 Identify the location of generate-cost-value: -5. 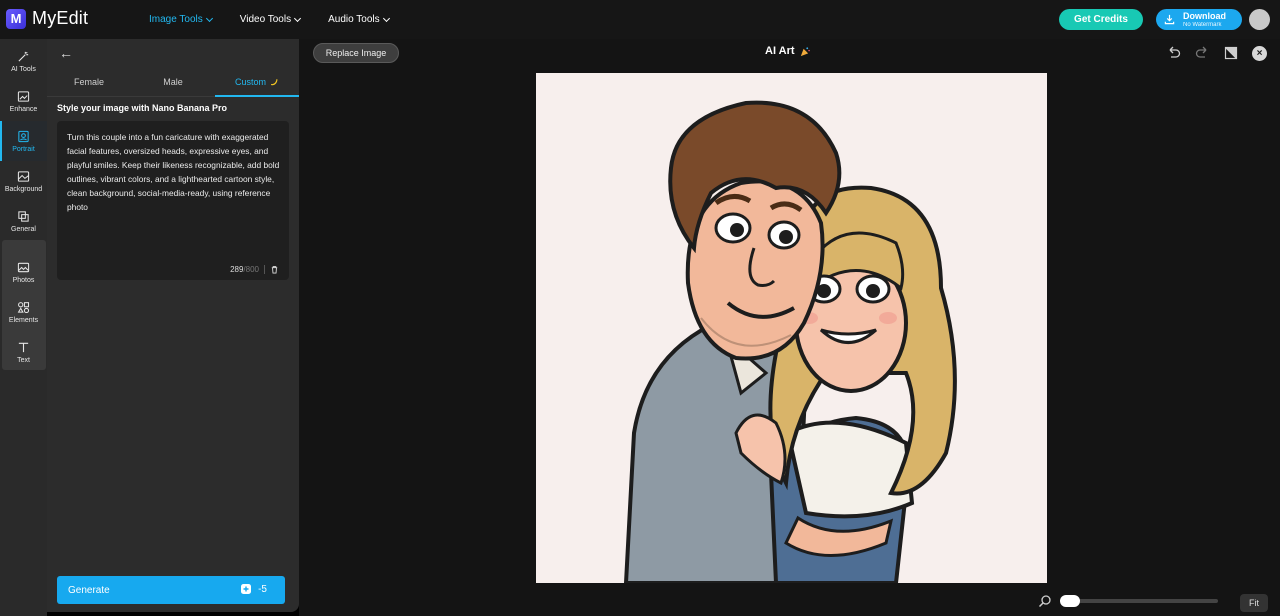
(262, 589).